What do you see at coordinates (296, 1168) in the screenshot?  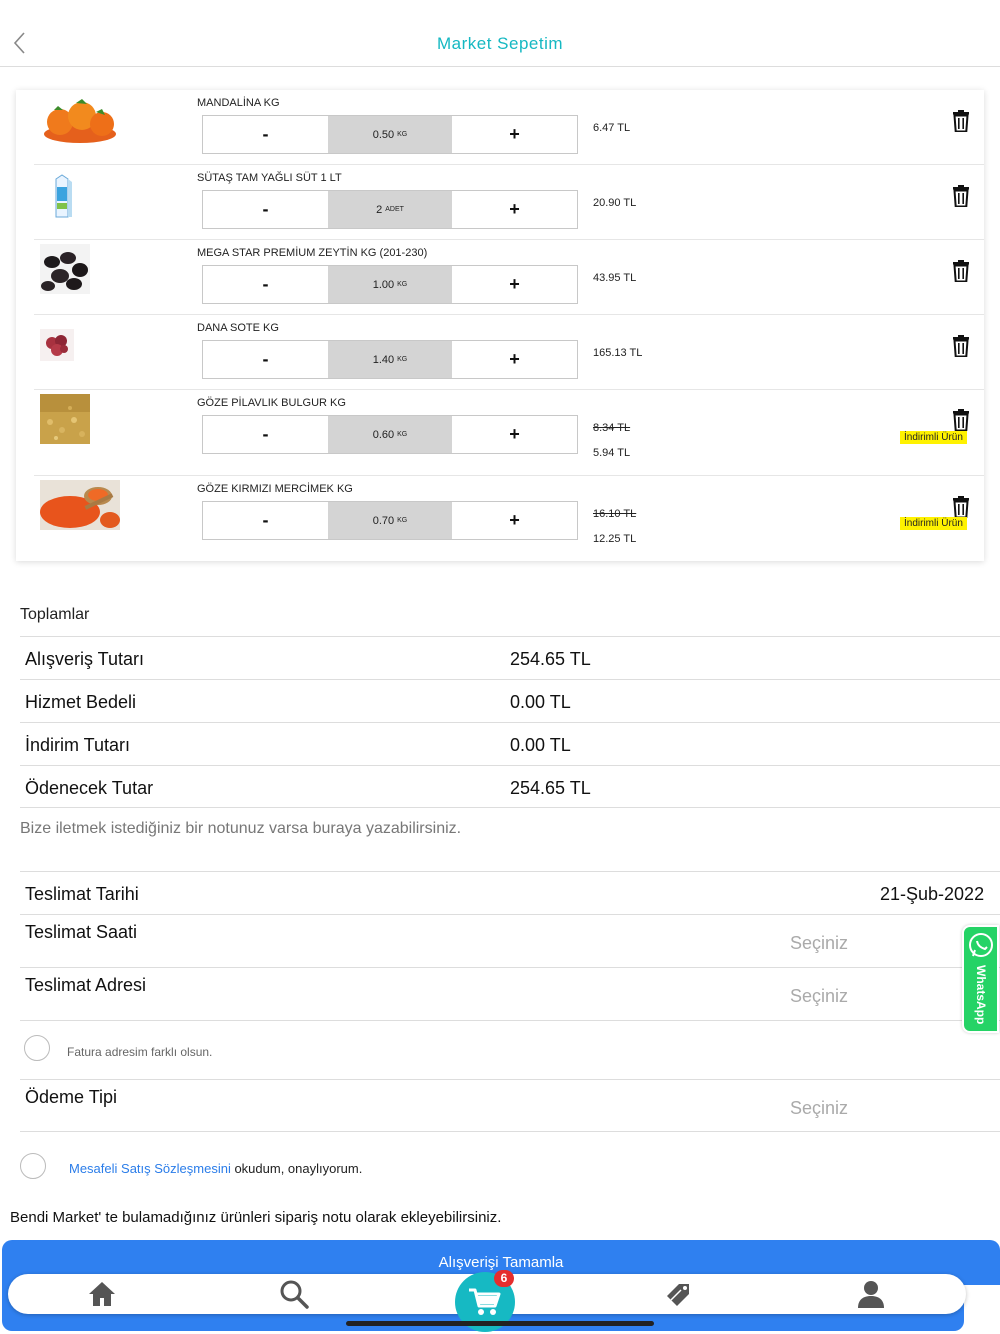 I see `agreement-suffix: okudum, onaylıyorum.` at bounding box center [296, 1168].